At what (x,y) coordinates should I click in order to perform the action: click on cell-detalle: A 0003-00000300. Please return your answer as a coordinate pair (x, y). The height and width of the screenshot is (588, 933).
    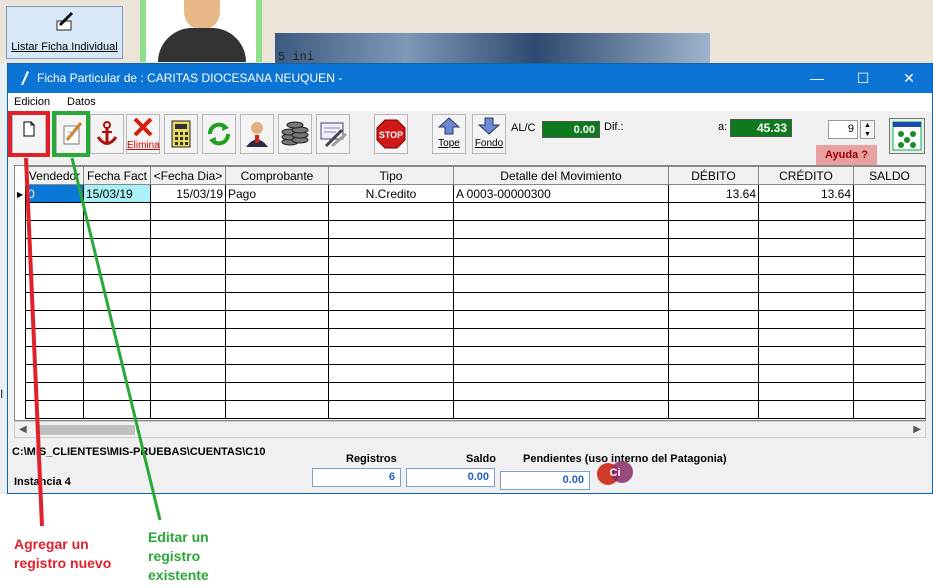
    Looking at the image, I should click on (561, 193).